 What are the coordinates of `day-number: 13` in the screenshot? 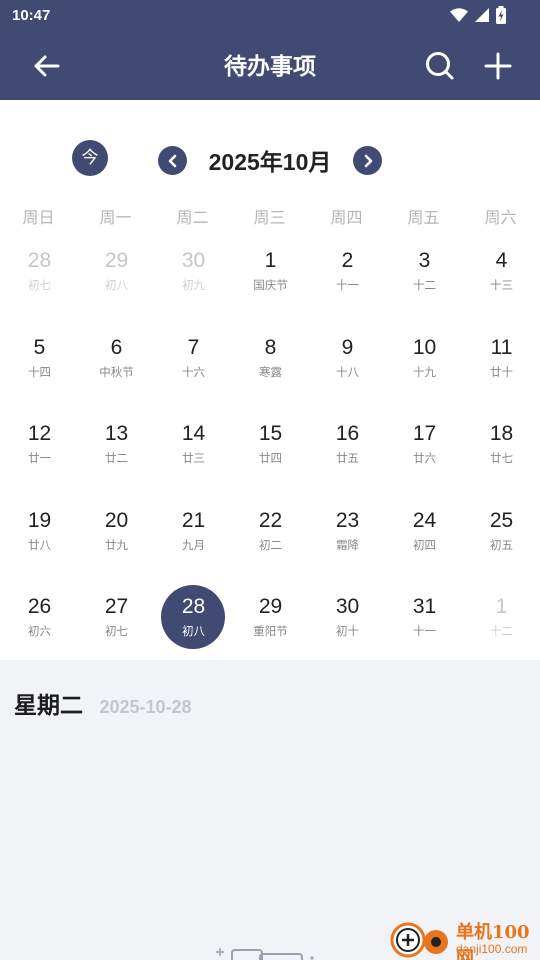 It's located at (116, 433).